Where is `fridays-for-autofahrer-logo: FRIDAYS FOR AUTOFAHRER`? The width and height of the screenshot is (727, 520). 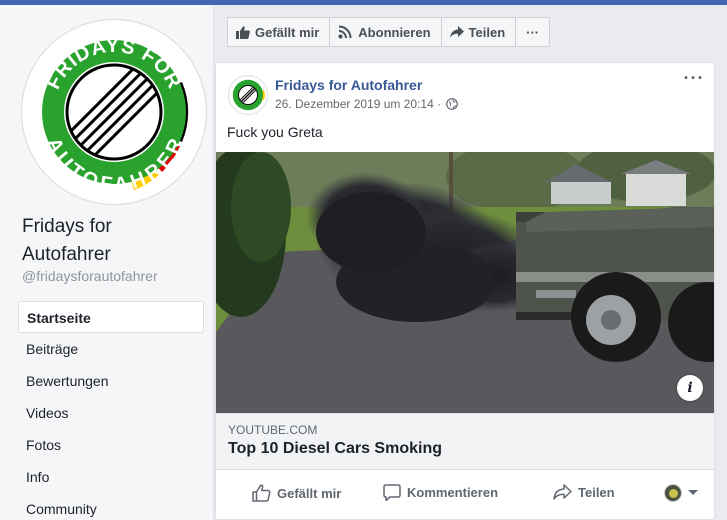 fridays-for-autofahrer-logo: FRIDAYS FOR AUTOFAHRER is located at coordinates (114, 112).